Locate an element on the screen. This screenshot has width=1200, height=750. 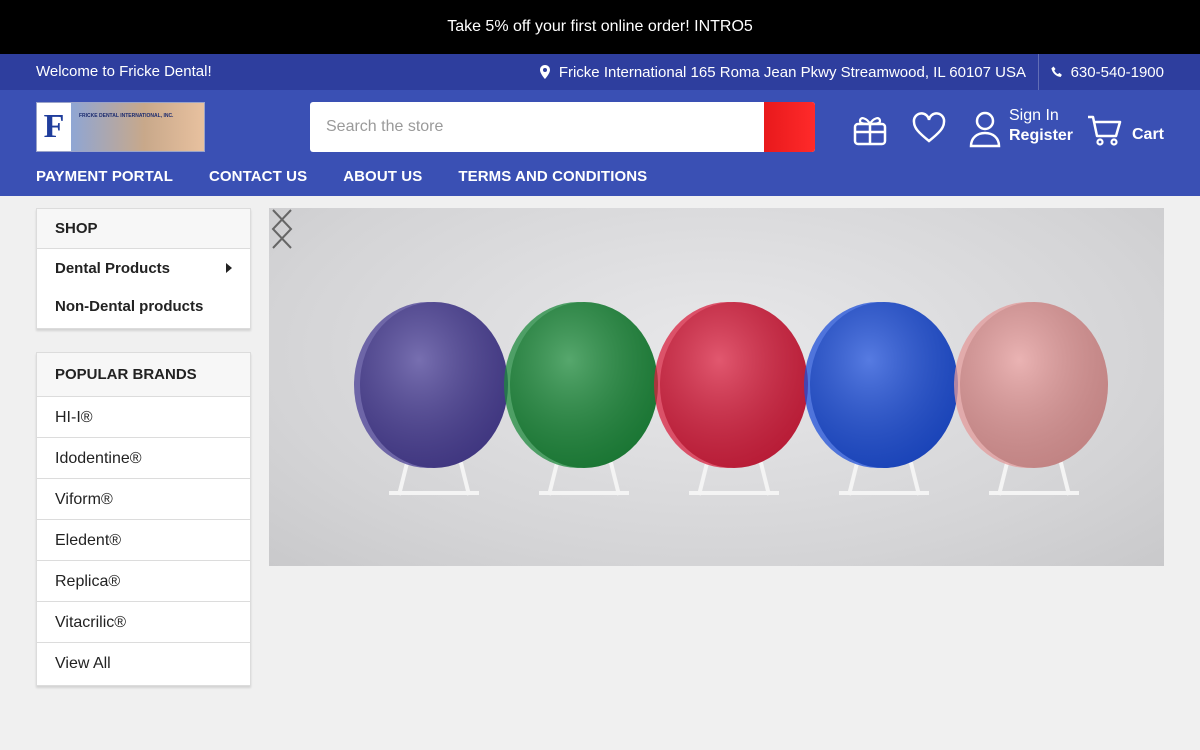
logo-subtext: FRICKE DENTAL INTERNATIONAL, INC. is located at coordinates (126, 116).